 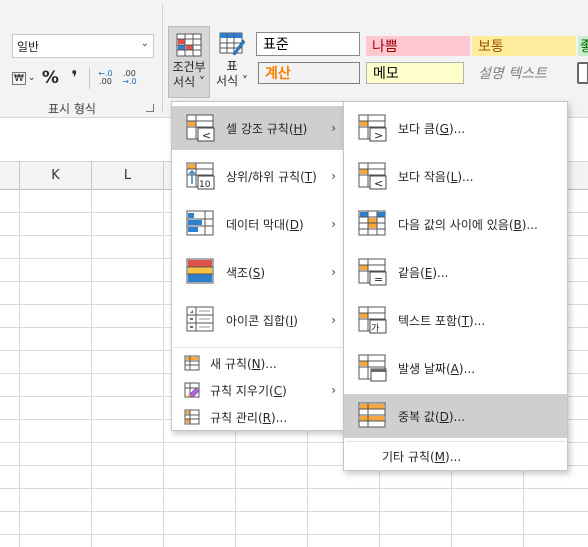 What do you see at coordinates (524, 46) in the screenshot?
I see `style-neutral: 보통` at bounding box center [524, 46].